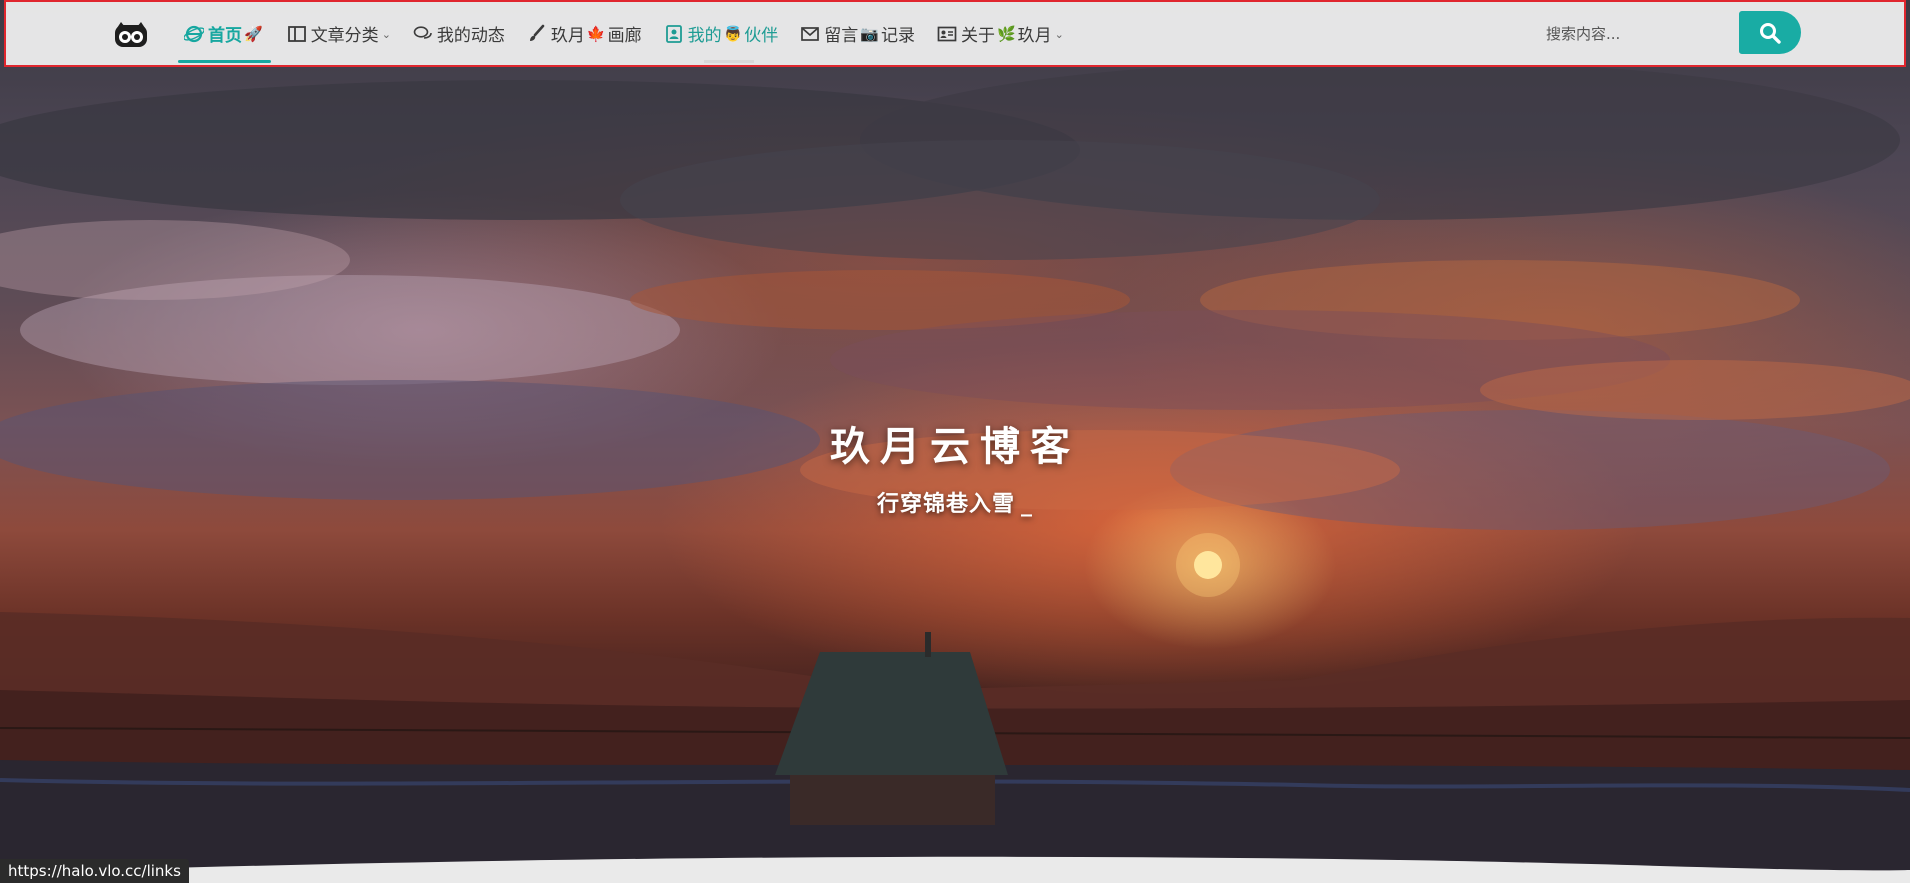 Image resolution: width=1910 pixels, height=883 pixels. What do you see at coordinates (869, 33) in the screenshot?
I see `camera-icon: 📷` at bounding box center [869, 33].